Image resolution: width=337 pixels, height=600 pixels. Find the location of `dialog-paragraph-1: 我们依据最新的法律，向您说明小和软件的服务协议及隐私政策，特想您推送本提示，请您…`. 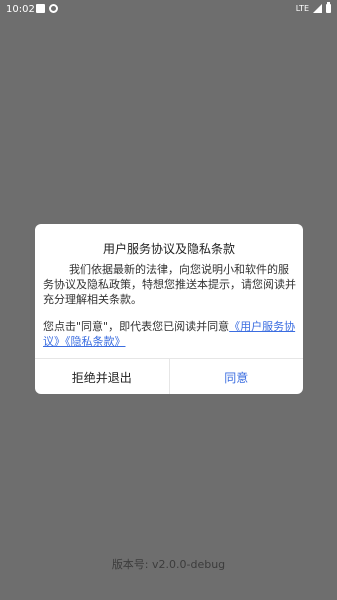

dialog-paragraph-1: 我们依据最新的法律，向您说明小和软件的服务协议及隐私政策，特想您推送本提示，请您… is located at coordinates (169, 284).